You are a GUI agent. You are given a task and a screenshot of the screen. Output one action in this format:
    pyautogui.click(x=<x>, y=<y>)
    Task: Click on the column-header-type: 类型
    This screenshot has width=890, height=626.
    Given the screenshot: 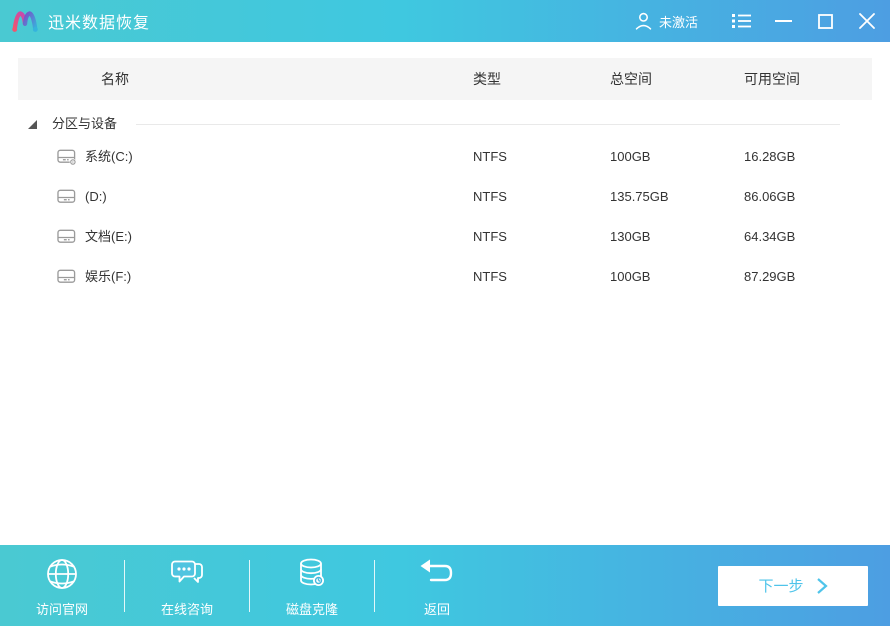 What is the action you would take?
    pyautogui.click(x=487, y=79)
    